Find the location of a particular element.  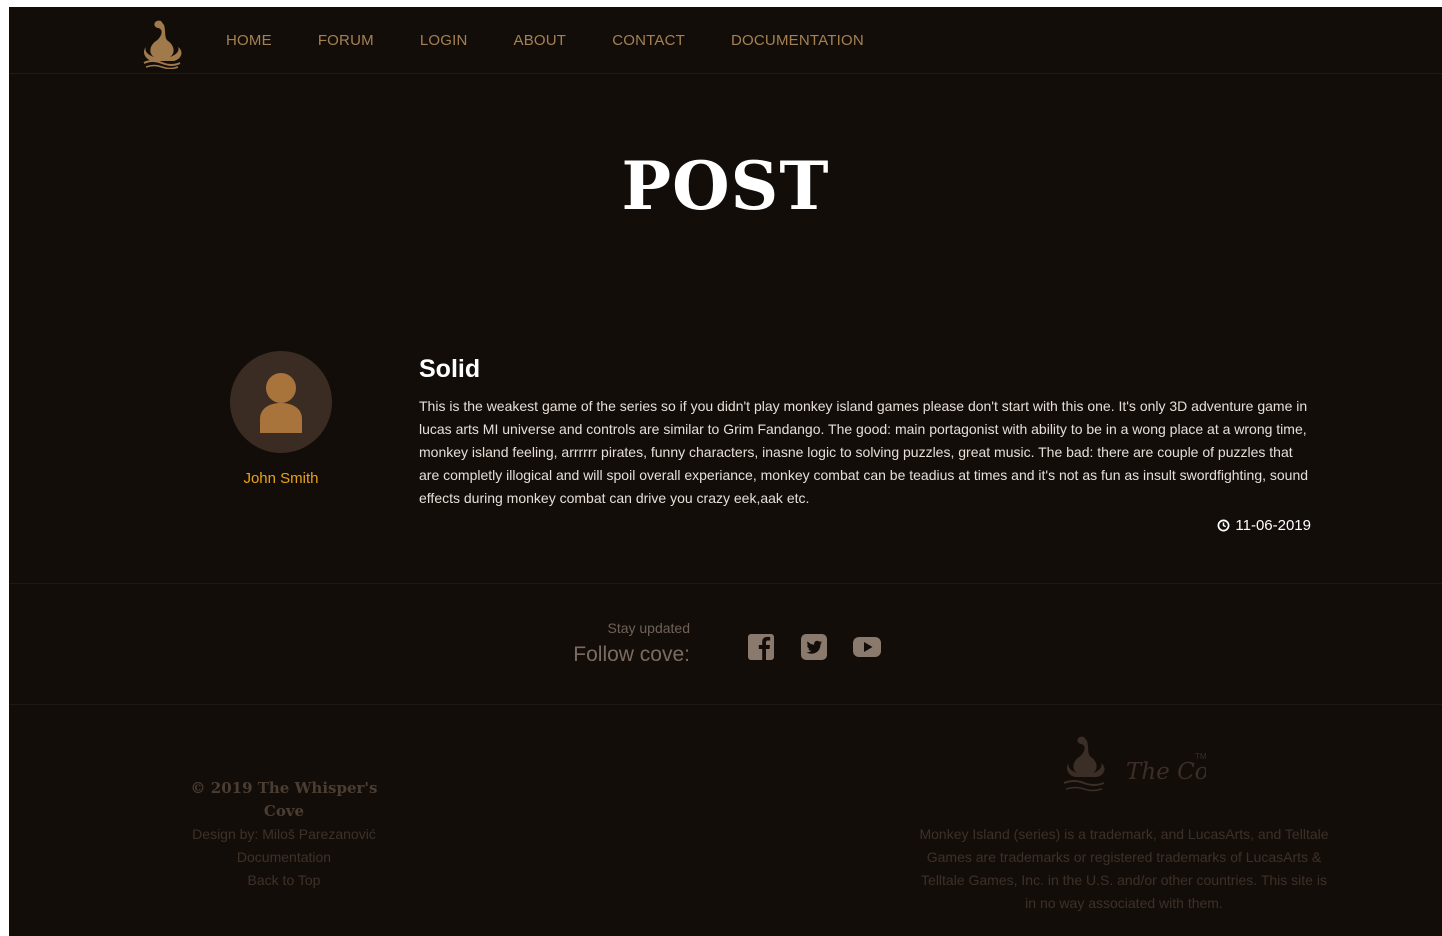

footer-documentation-link: Documentation is located at coordinates (284, 857).